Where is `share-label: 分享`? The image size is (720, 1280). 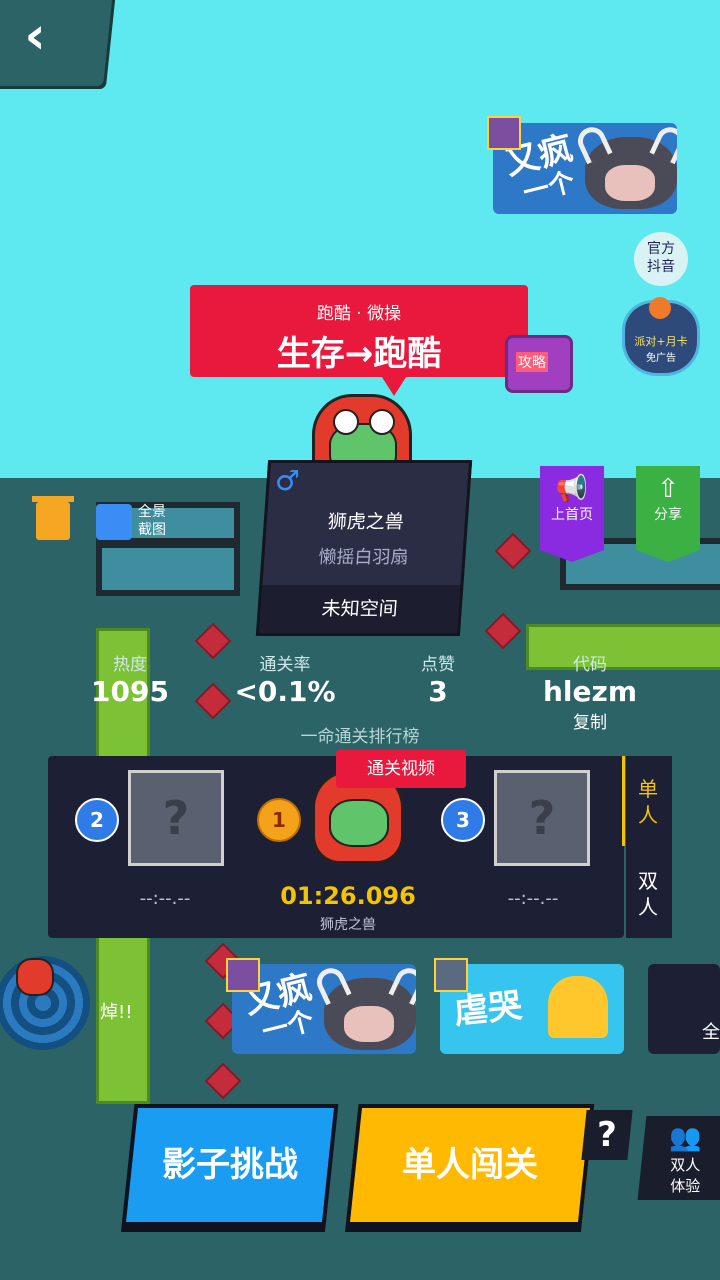
share-label: 分享 is located at coordinates (668, 515).